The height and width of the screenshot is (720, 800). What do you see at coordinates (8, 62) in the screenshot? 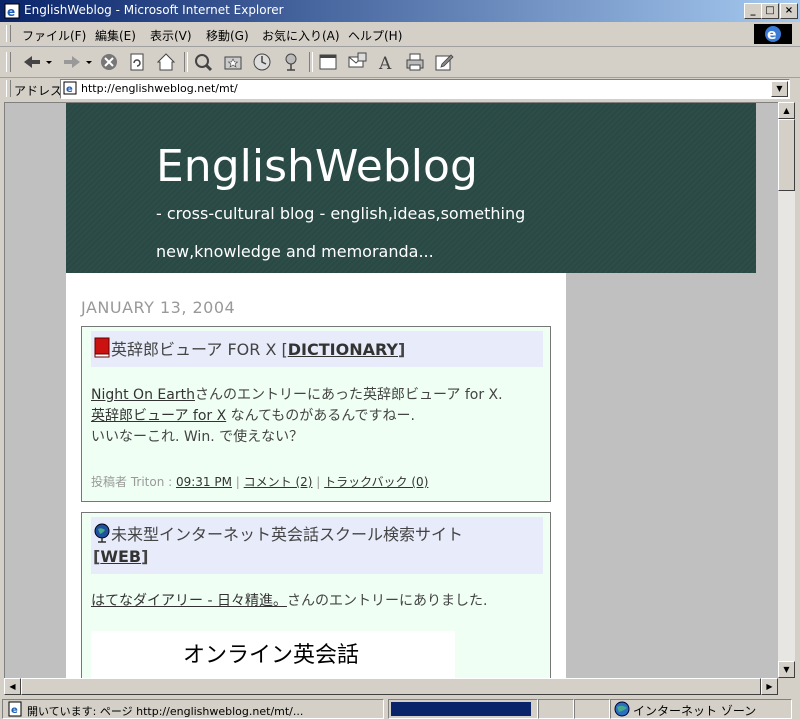
I see `toolbar-grip` at bounding box center [8, 62].